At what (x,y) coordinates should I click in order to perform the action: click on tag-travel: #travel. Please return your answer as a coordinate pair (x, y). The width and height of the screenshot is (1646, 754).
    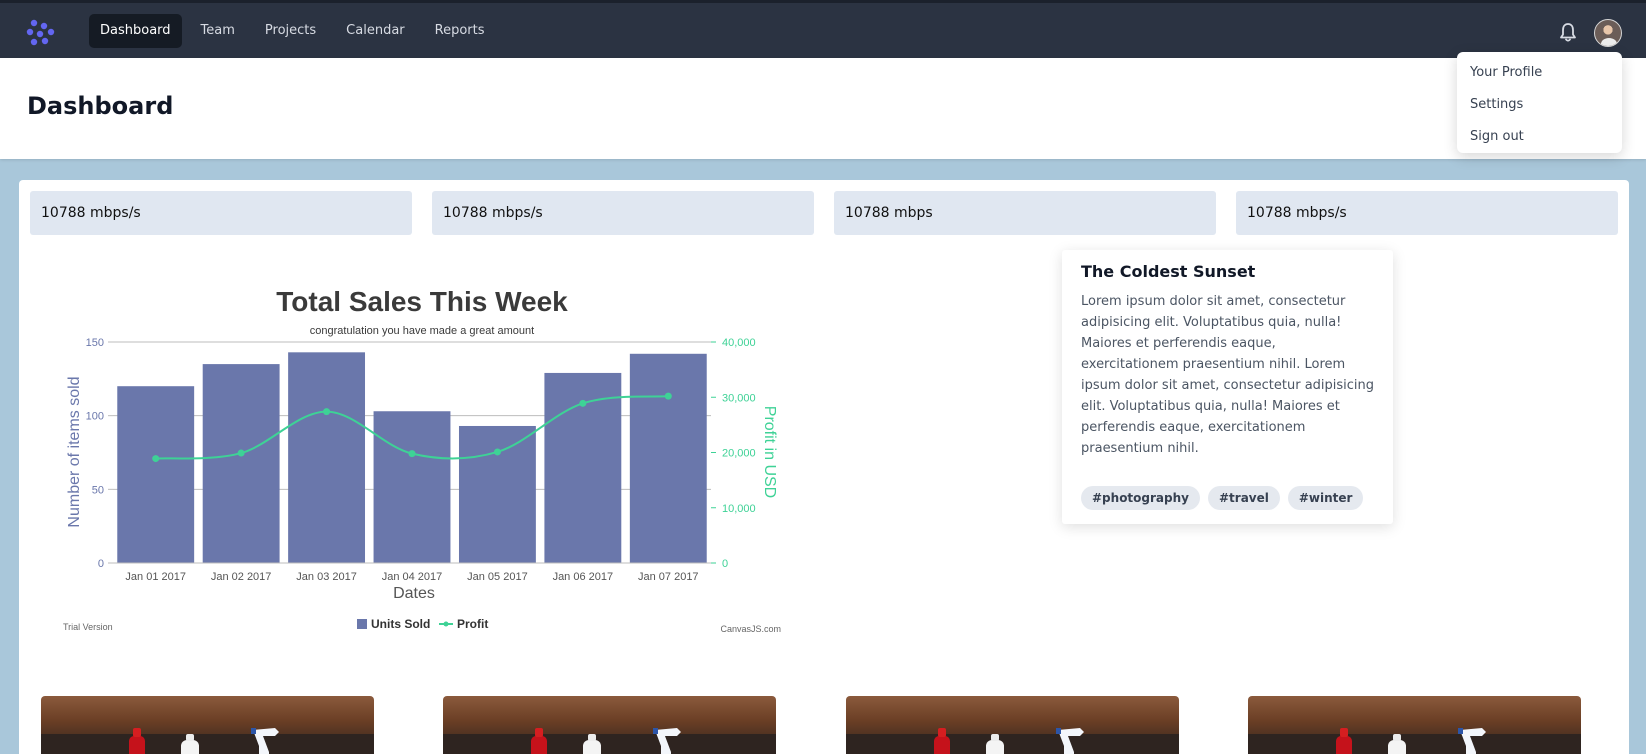
    Looking at the image, I should click on (1243, 498).